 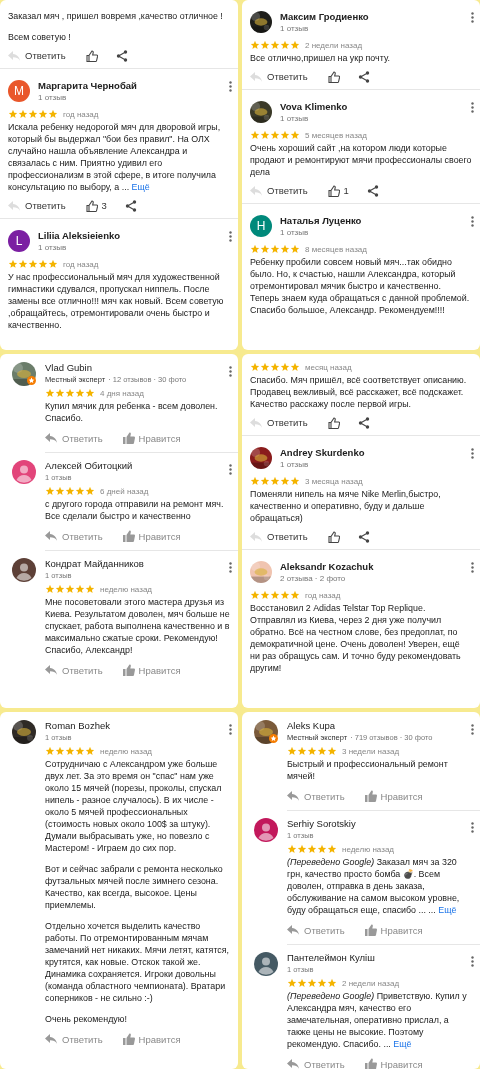 I want to click on review-text: Очень рекомендую!, so click(x=86, y=1019).